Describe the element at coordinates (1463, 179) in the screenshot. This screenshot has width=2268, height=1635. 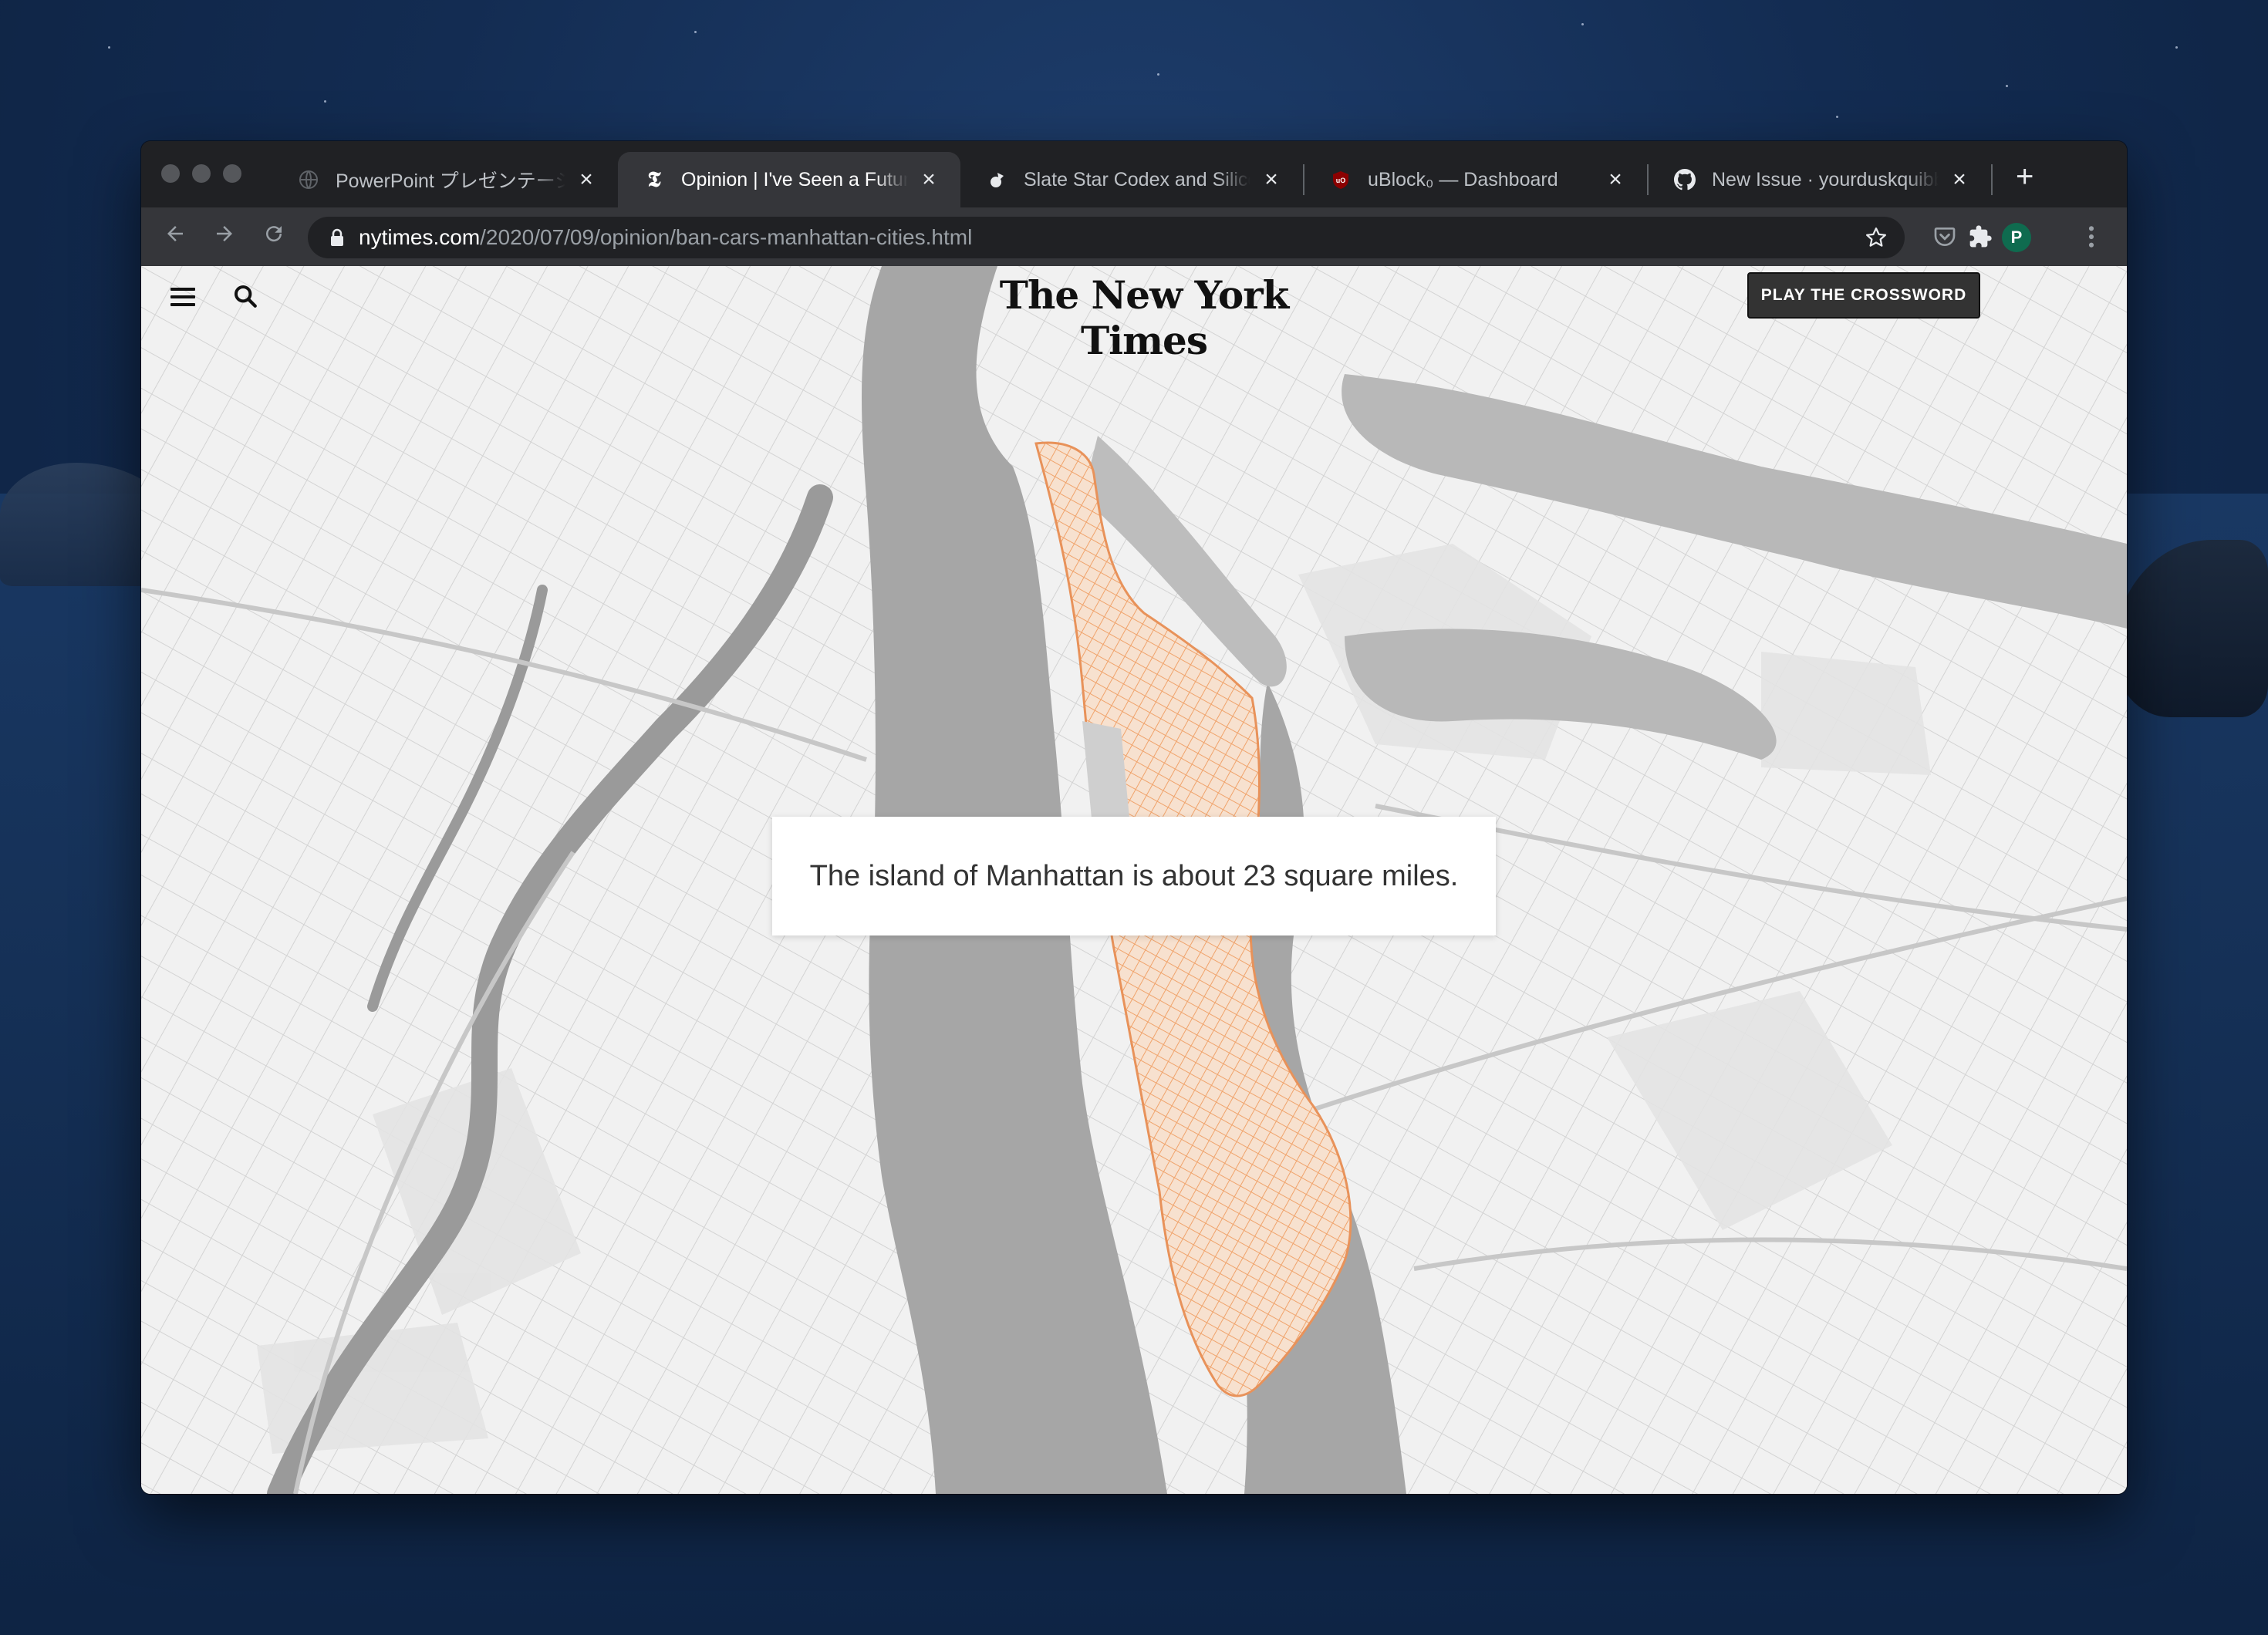
I see `tab-title: uBlock₀ — Dashboard` at that location.